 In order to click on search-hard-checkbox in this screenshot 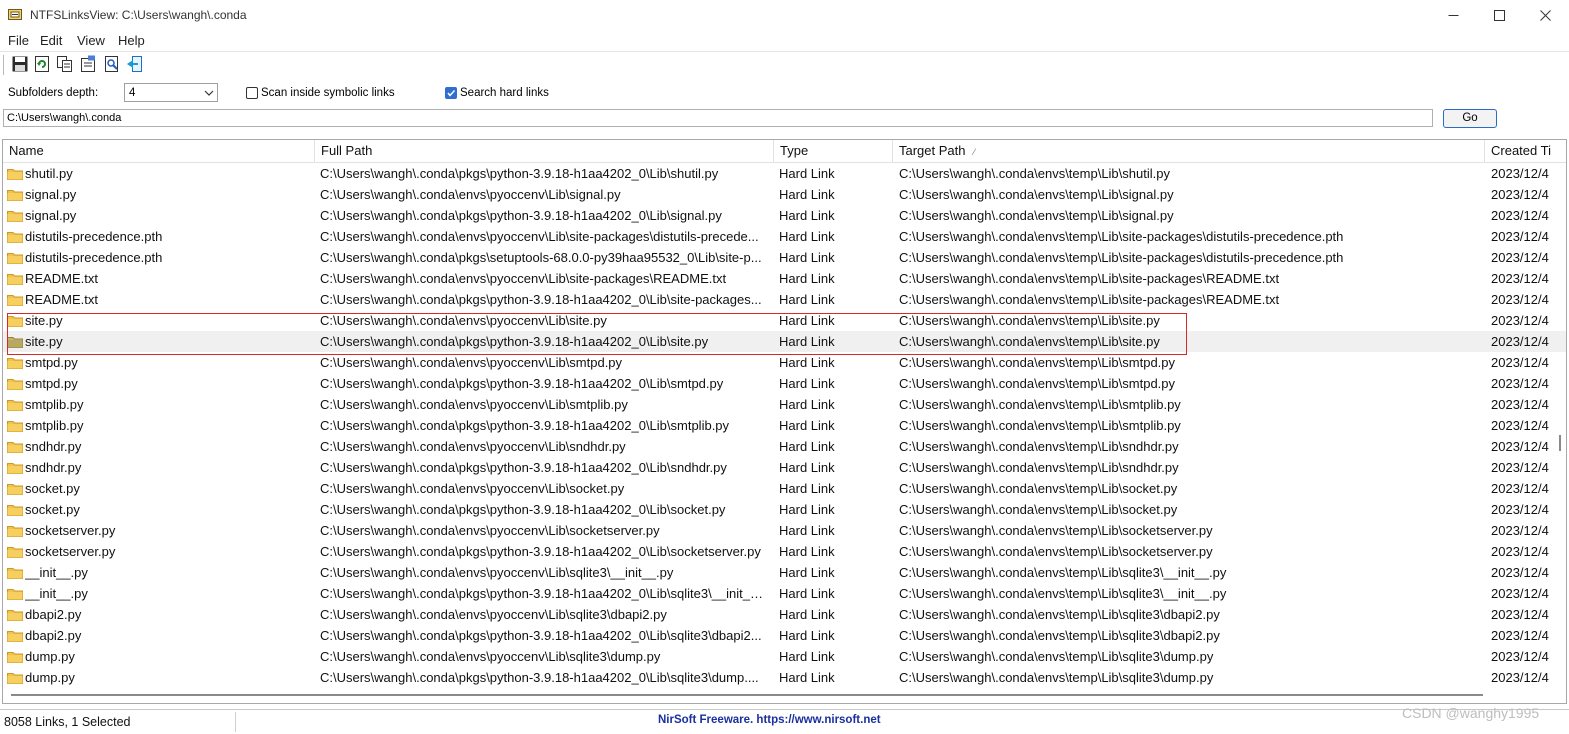, I will do `click(451, 93)`.